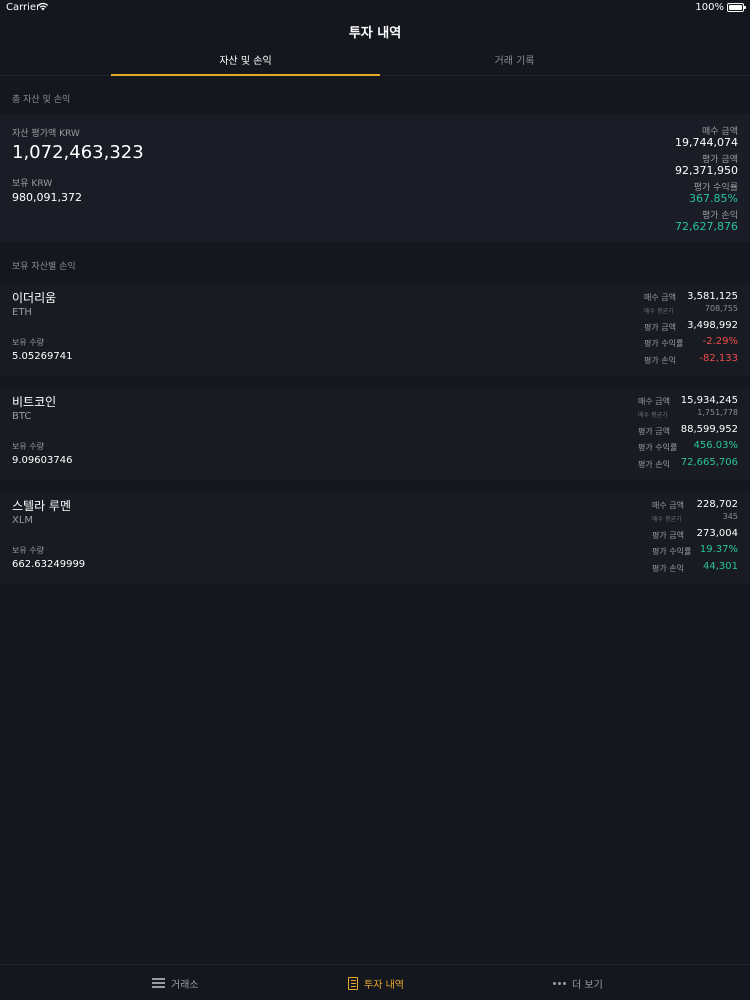  What do you see at coordinates (718, 549) in the screenshot?
I see `eval-rate-value: 19.37%` at bounding box center [718, 549].